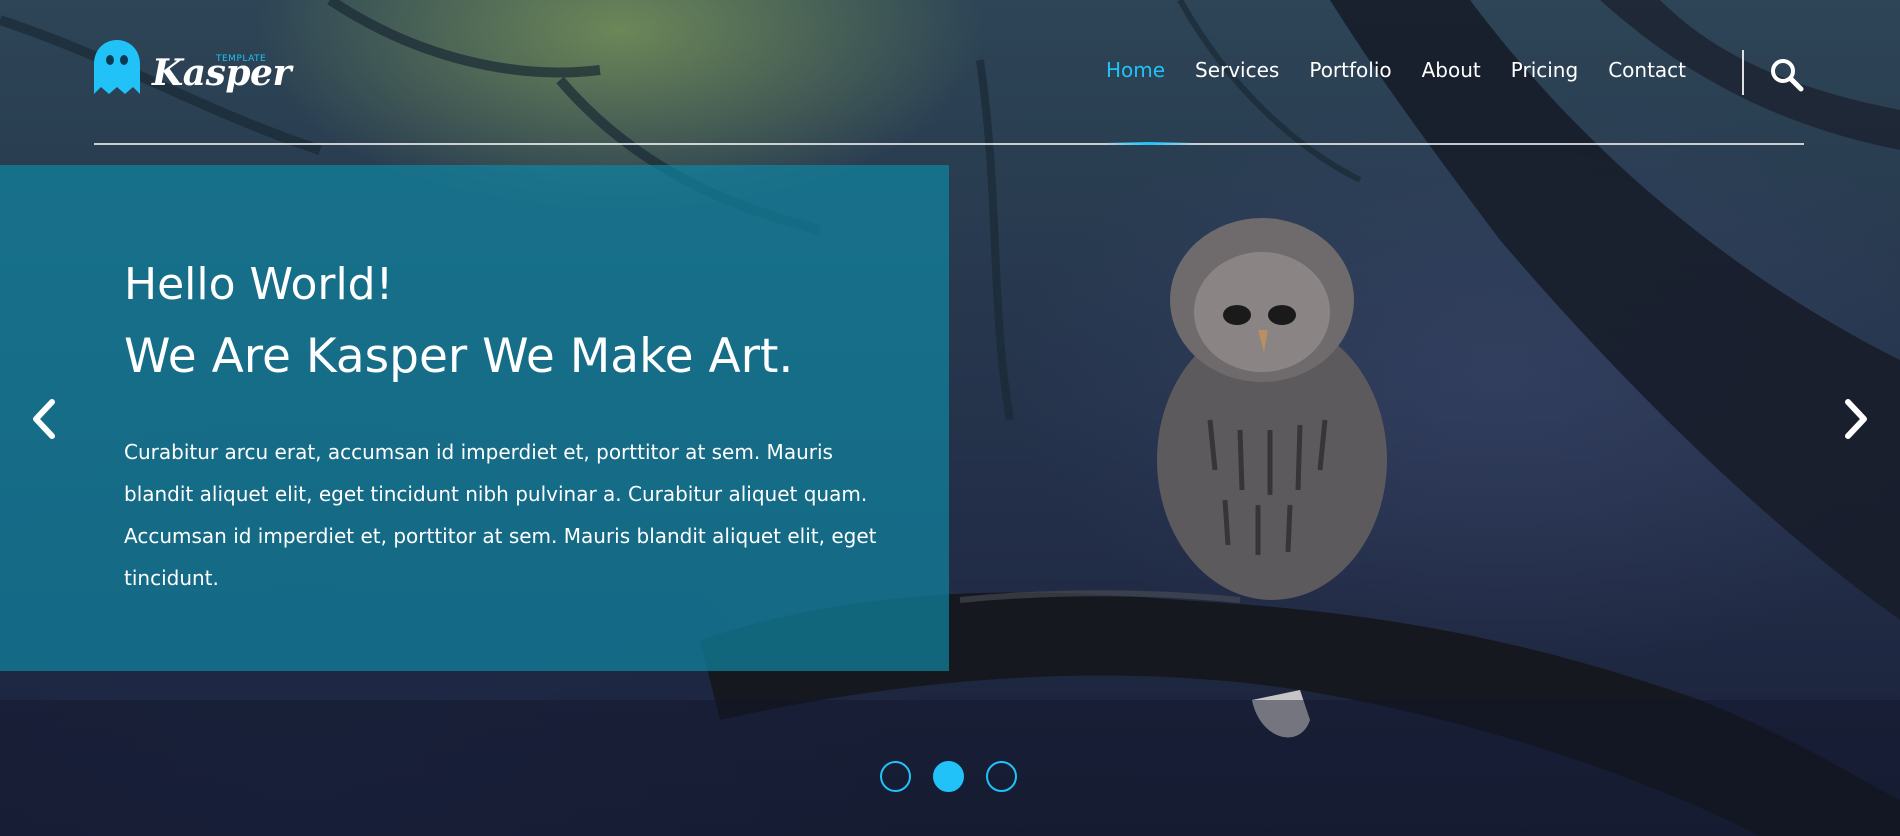  Describe the element at coordinates (1350, 70) in the screenshot. I see `nav-item-portfolio: Portfolio` at that location.